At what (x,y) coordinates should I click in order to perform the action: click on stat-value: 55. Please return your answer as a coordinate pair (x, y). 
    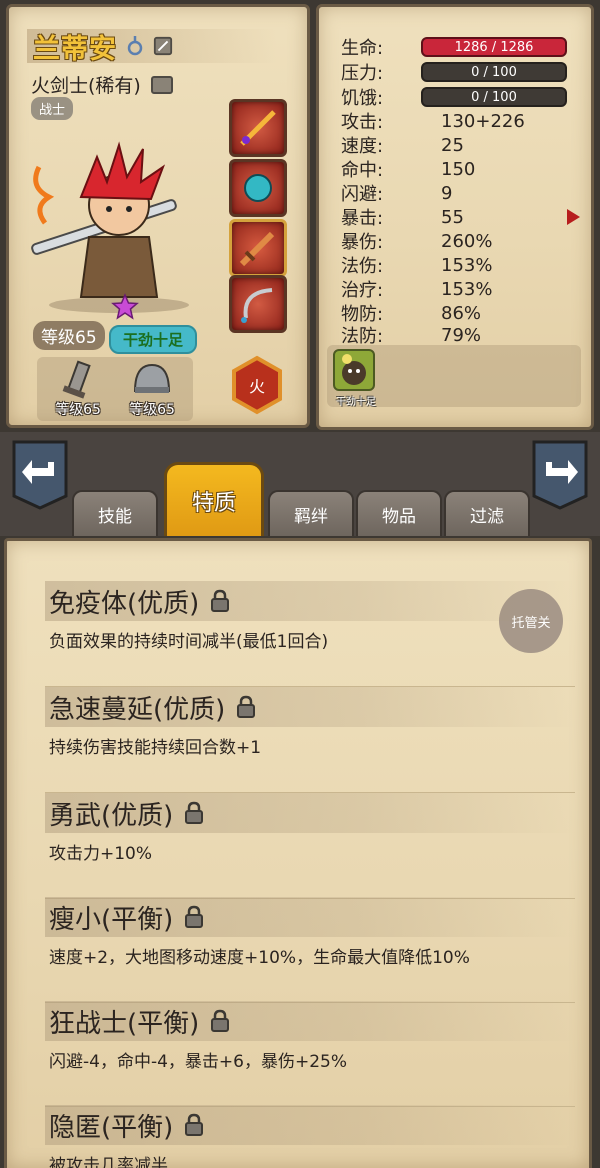
    Looking at the image, I should click on (452, 217).